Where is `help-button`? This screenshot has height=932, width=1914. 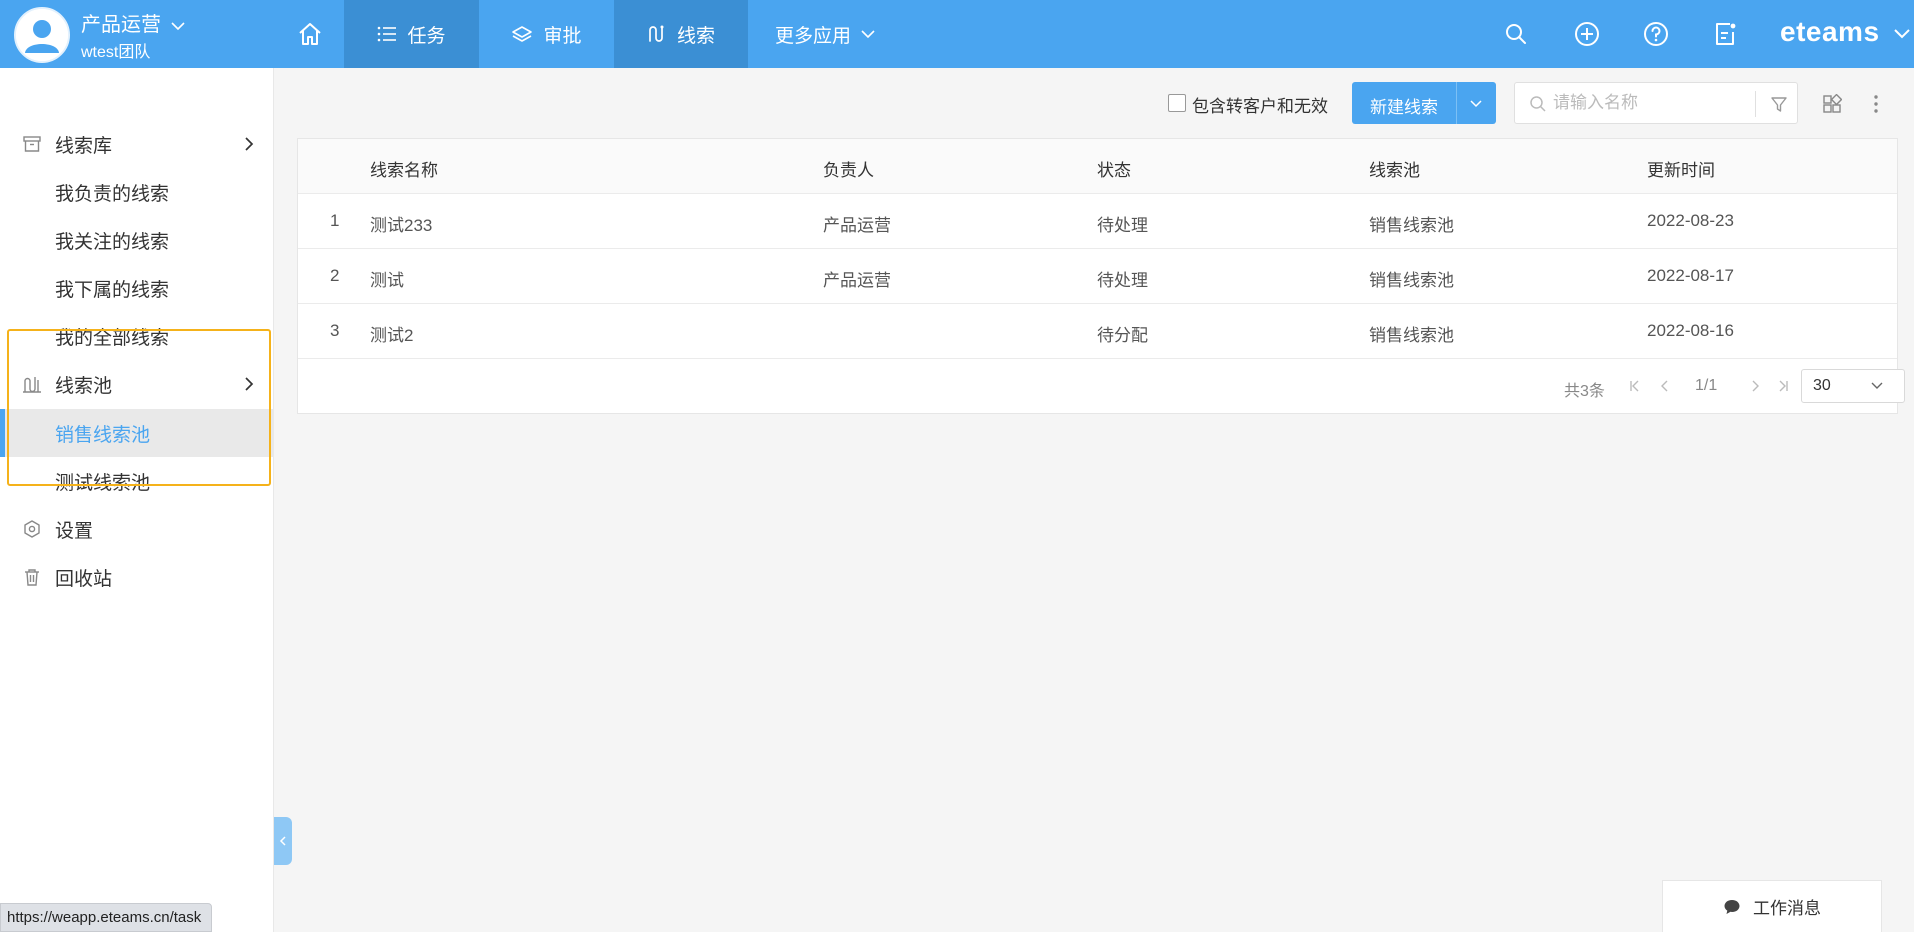
help-button is located at coordinates (1656, 34).